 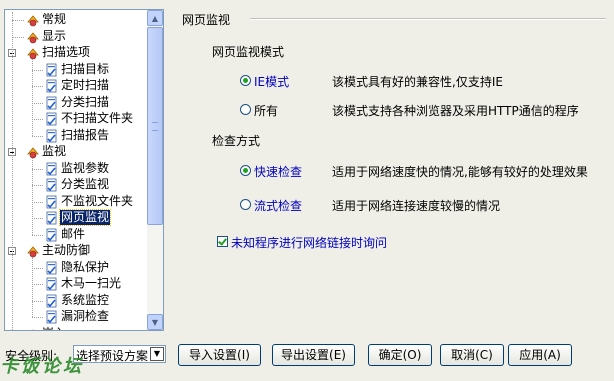 I want to click on radio-fast-check, so click(x=245, y=170).